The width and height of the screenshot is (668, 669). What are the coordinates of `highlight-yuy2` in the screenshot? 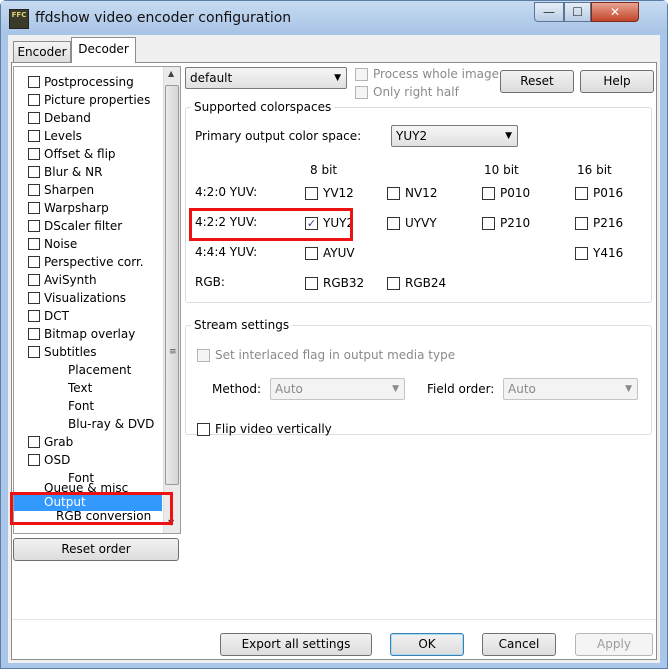 It's located at (271, 224).